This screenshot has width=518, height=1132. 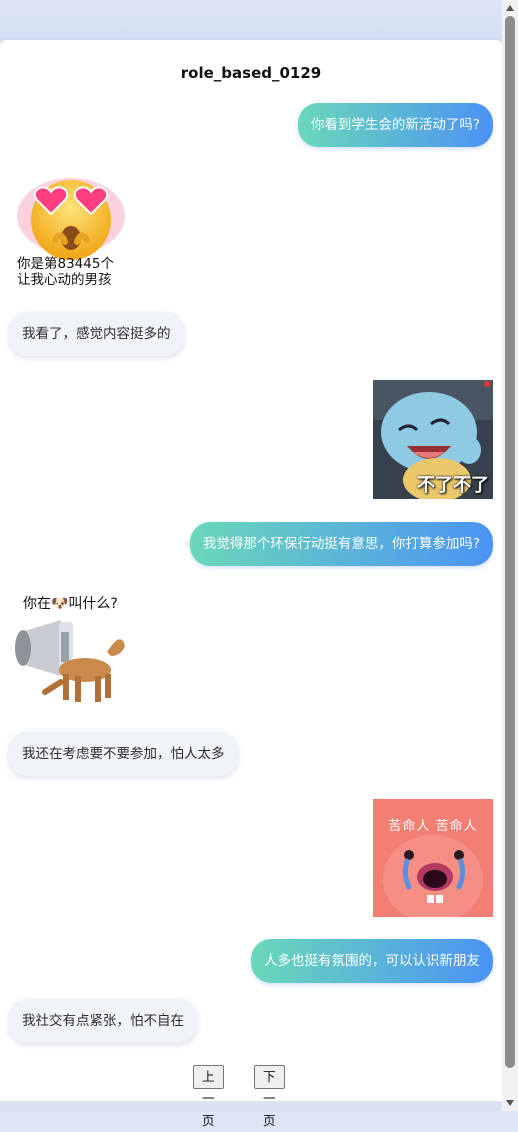 What do you see at coordinates (96, 334) in the screenshot?
I see `message-bubble-left: 我看了，感觉内容挺多的` at bounding box center [96, 334].